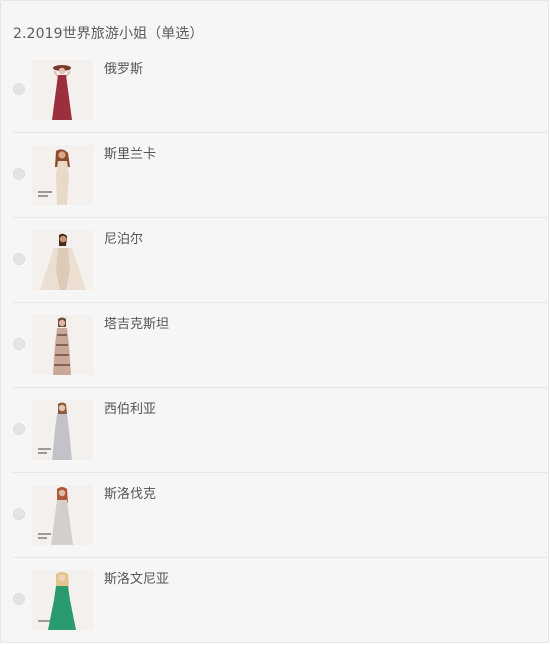 The height and width of the screenshot is (645, 550). Describe the element at coordinates (130, 409) in the screenshot. I see `option-label: 西伯利亚` at that location.